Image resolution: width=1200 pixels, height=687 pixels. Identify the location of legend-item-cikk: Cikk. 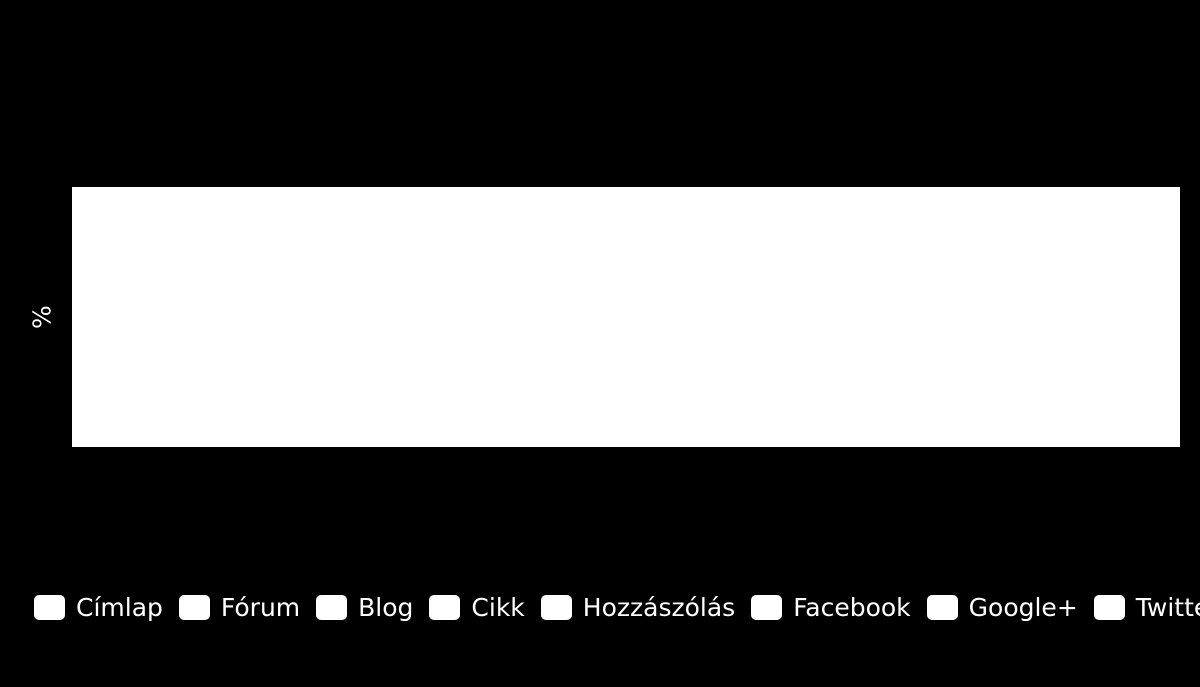
(477, 607).